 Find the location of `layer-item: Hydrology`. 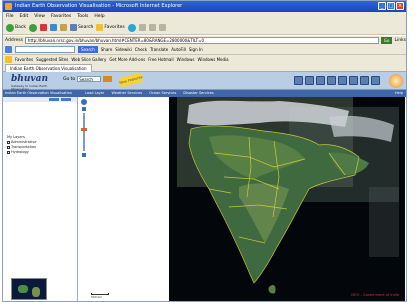

layer-item: Hydrology is located at coordinates (21, 152).